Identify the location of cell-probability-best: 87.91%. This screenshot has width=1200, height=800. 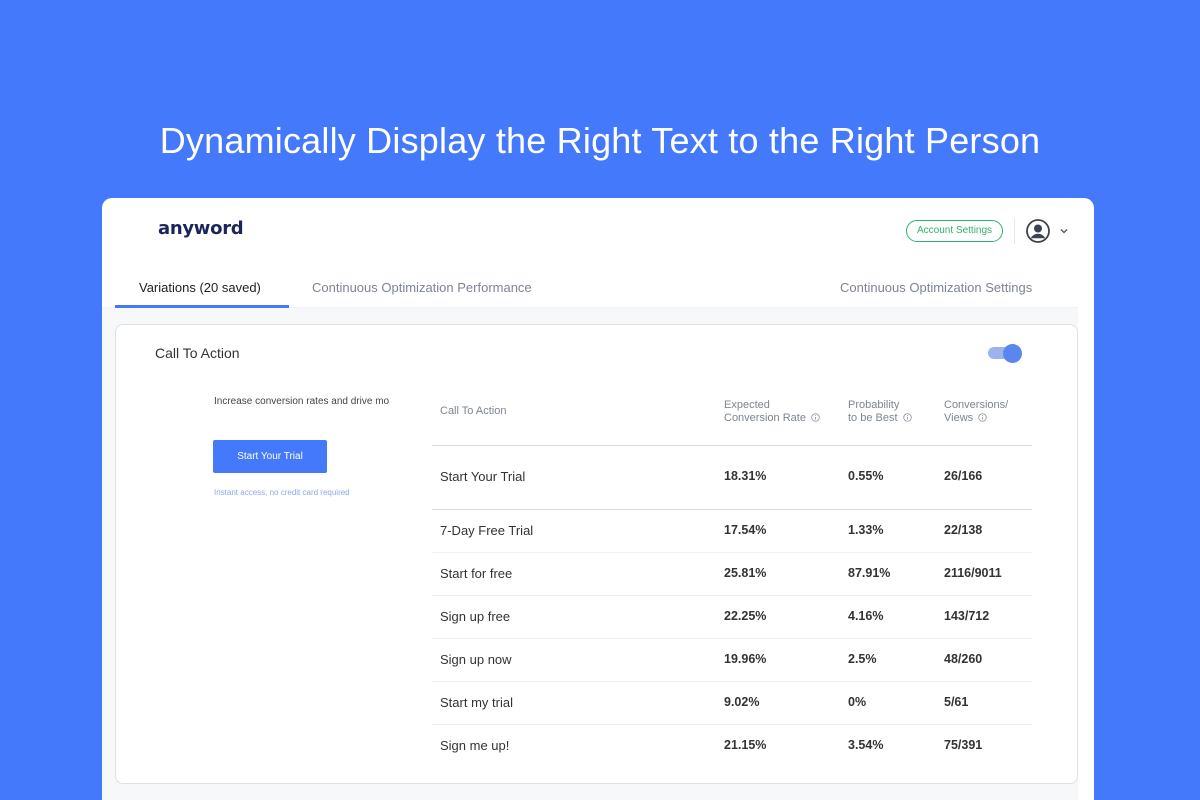
(869, 573).